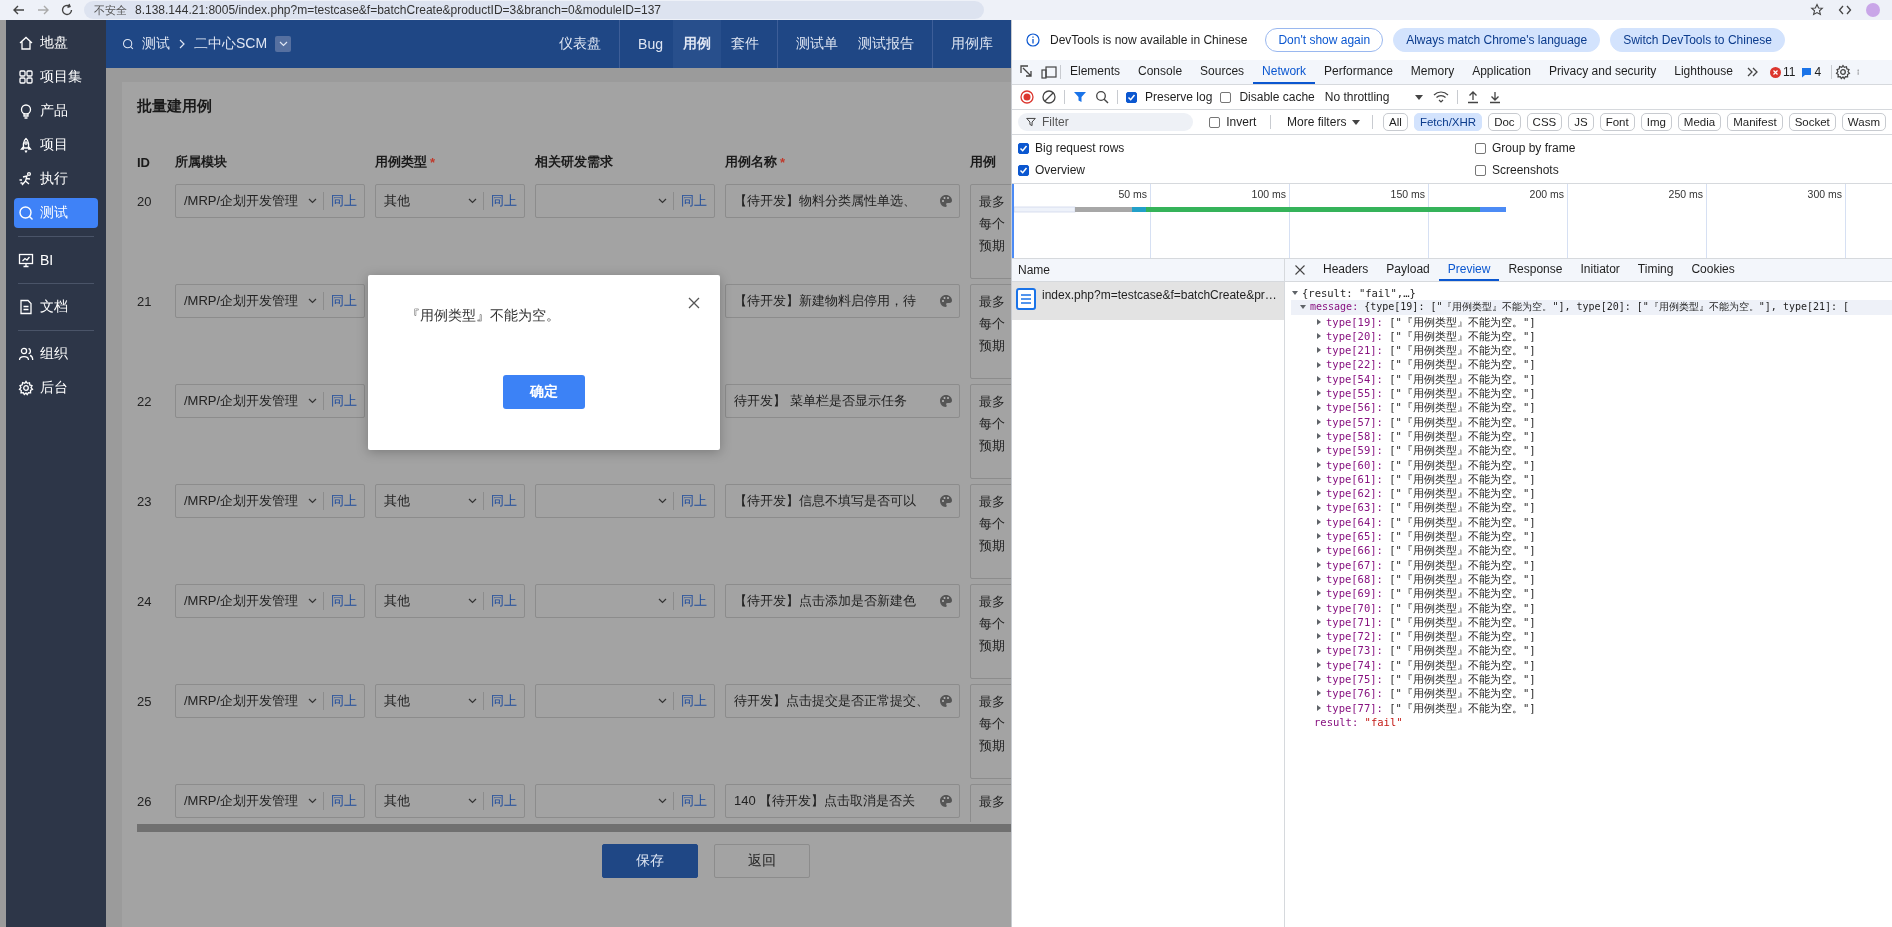  Describe the element at coordinates (1656, 122) in the screenshot. I see `filter-chip: Img` at that location.